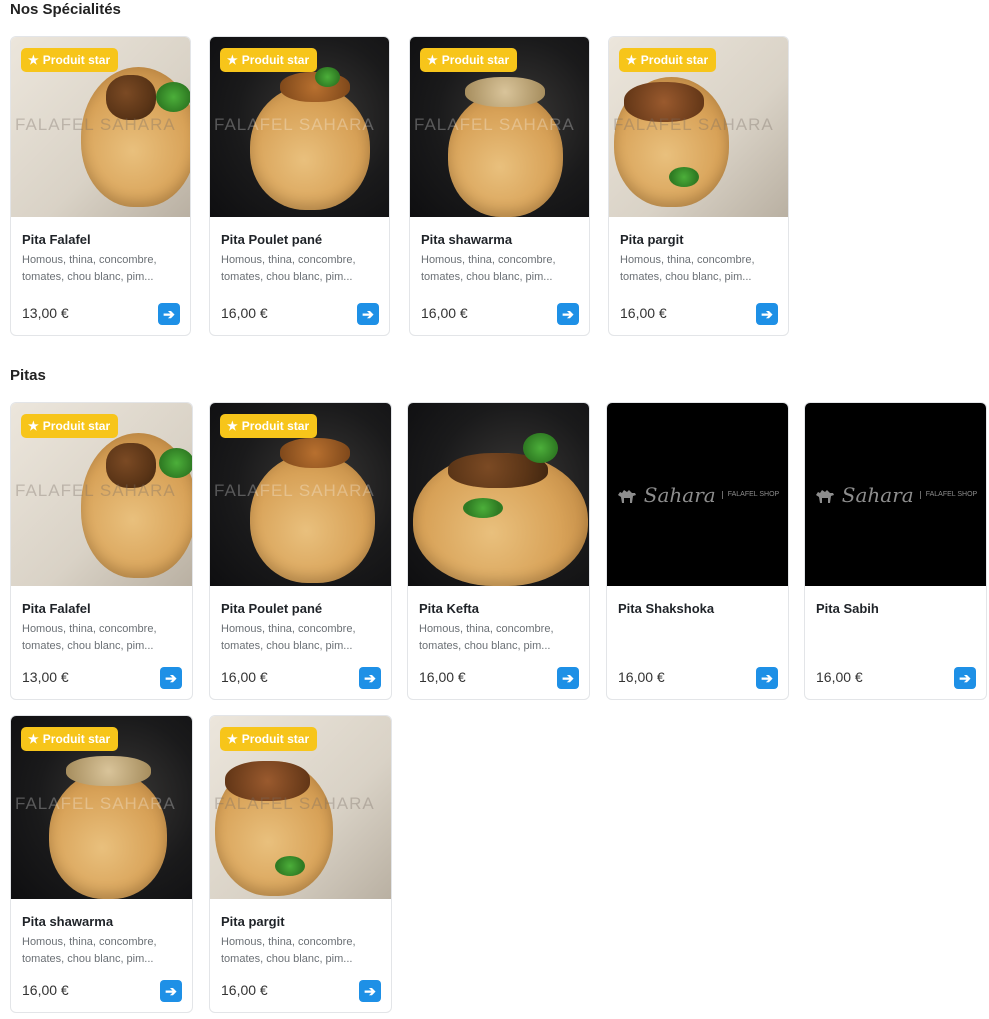 The width and height of the screenshot is (989, 1019). I want to click on product-name: Pita Kefta, so click(449, 608).